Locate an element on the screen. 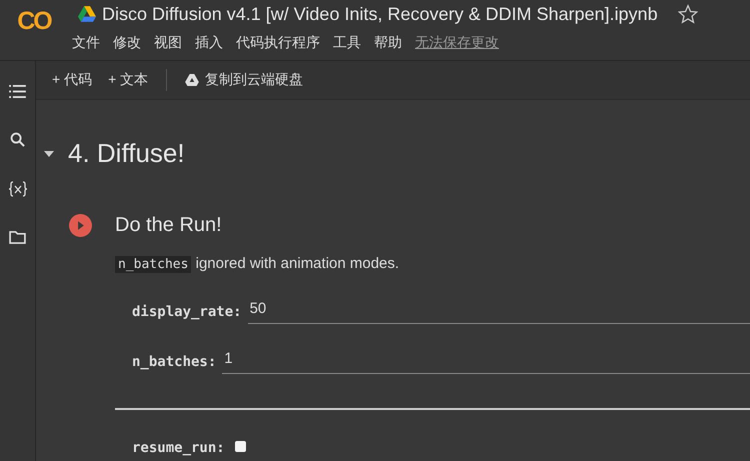 This screenshot has width=750, height=461. caret-icon is located at coordinates (49, 153).